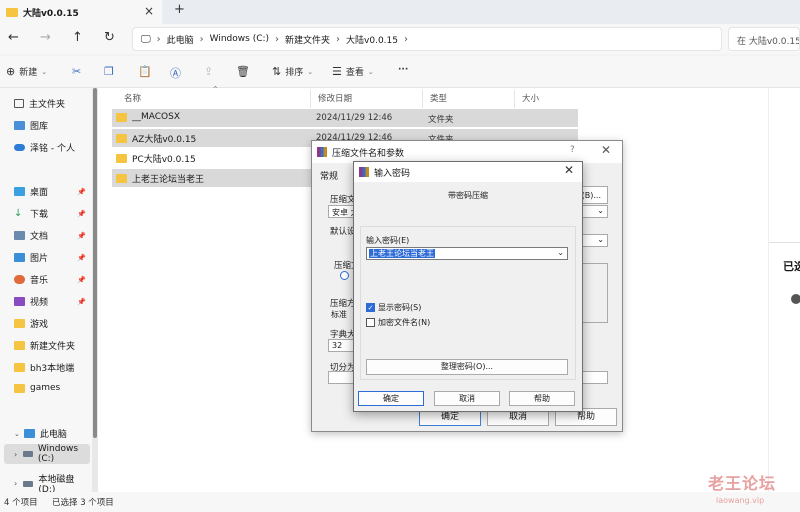  I want to click on paste-icon: 📋, so click(145, 71).